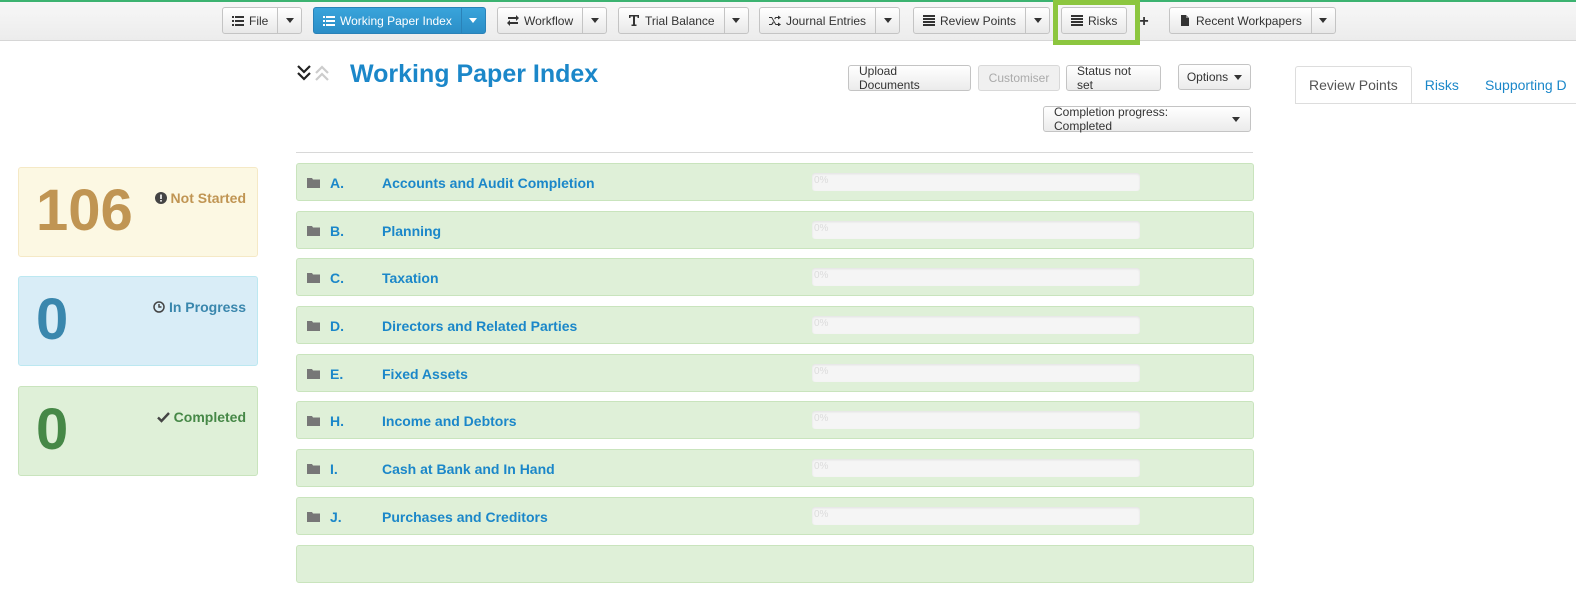 This screenshot has width=1576, height=592. Describe the element at coordinates (425, 374) in the screenshot. I see `section-name-link: Fixed Assets` at that location.